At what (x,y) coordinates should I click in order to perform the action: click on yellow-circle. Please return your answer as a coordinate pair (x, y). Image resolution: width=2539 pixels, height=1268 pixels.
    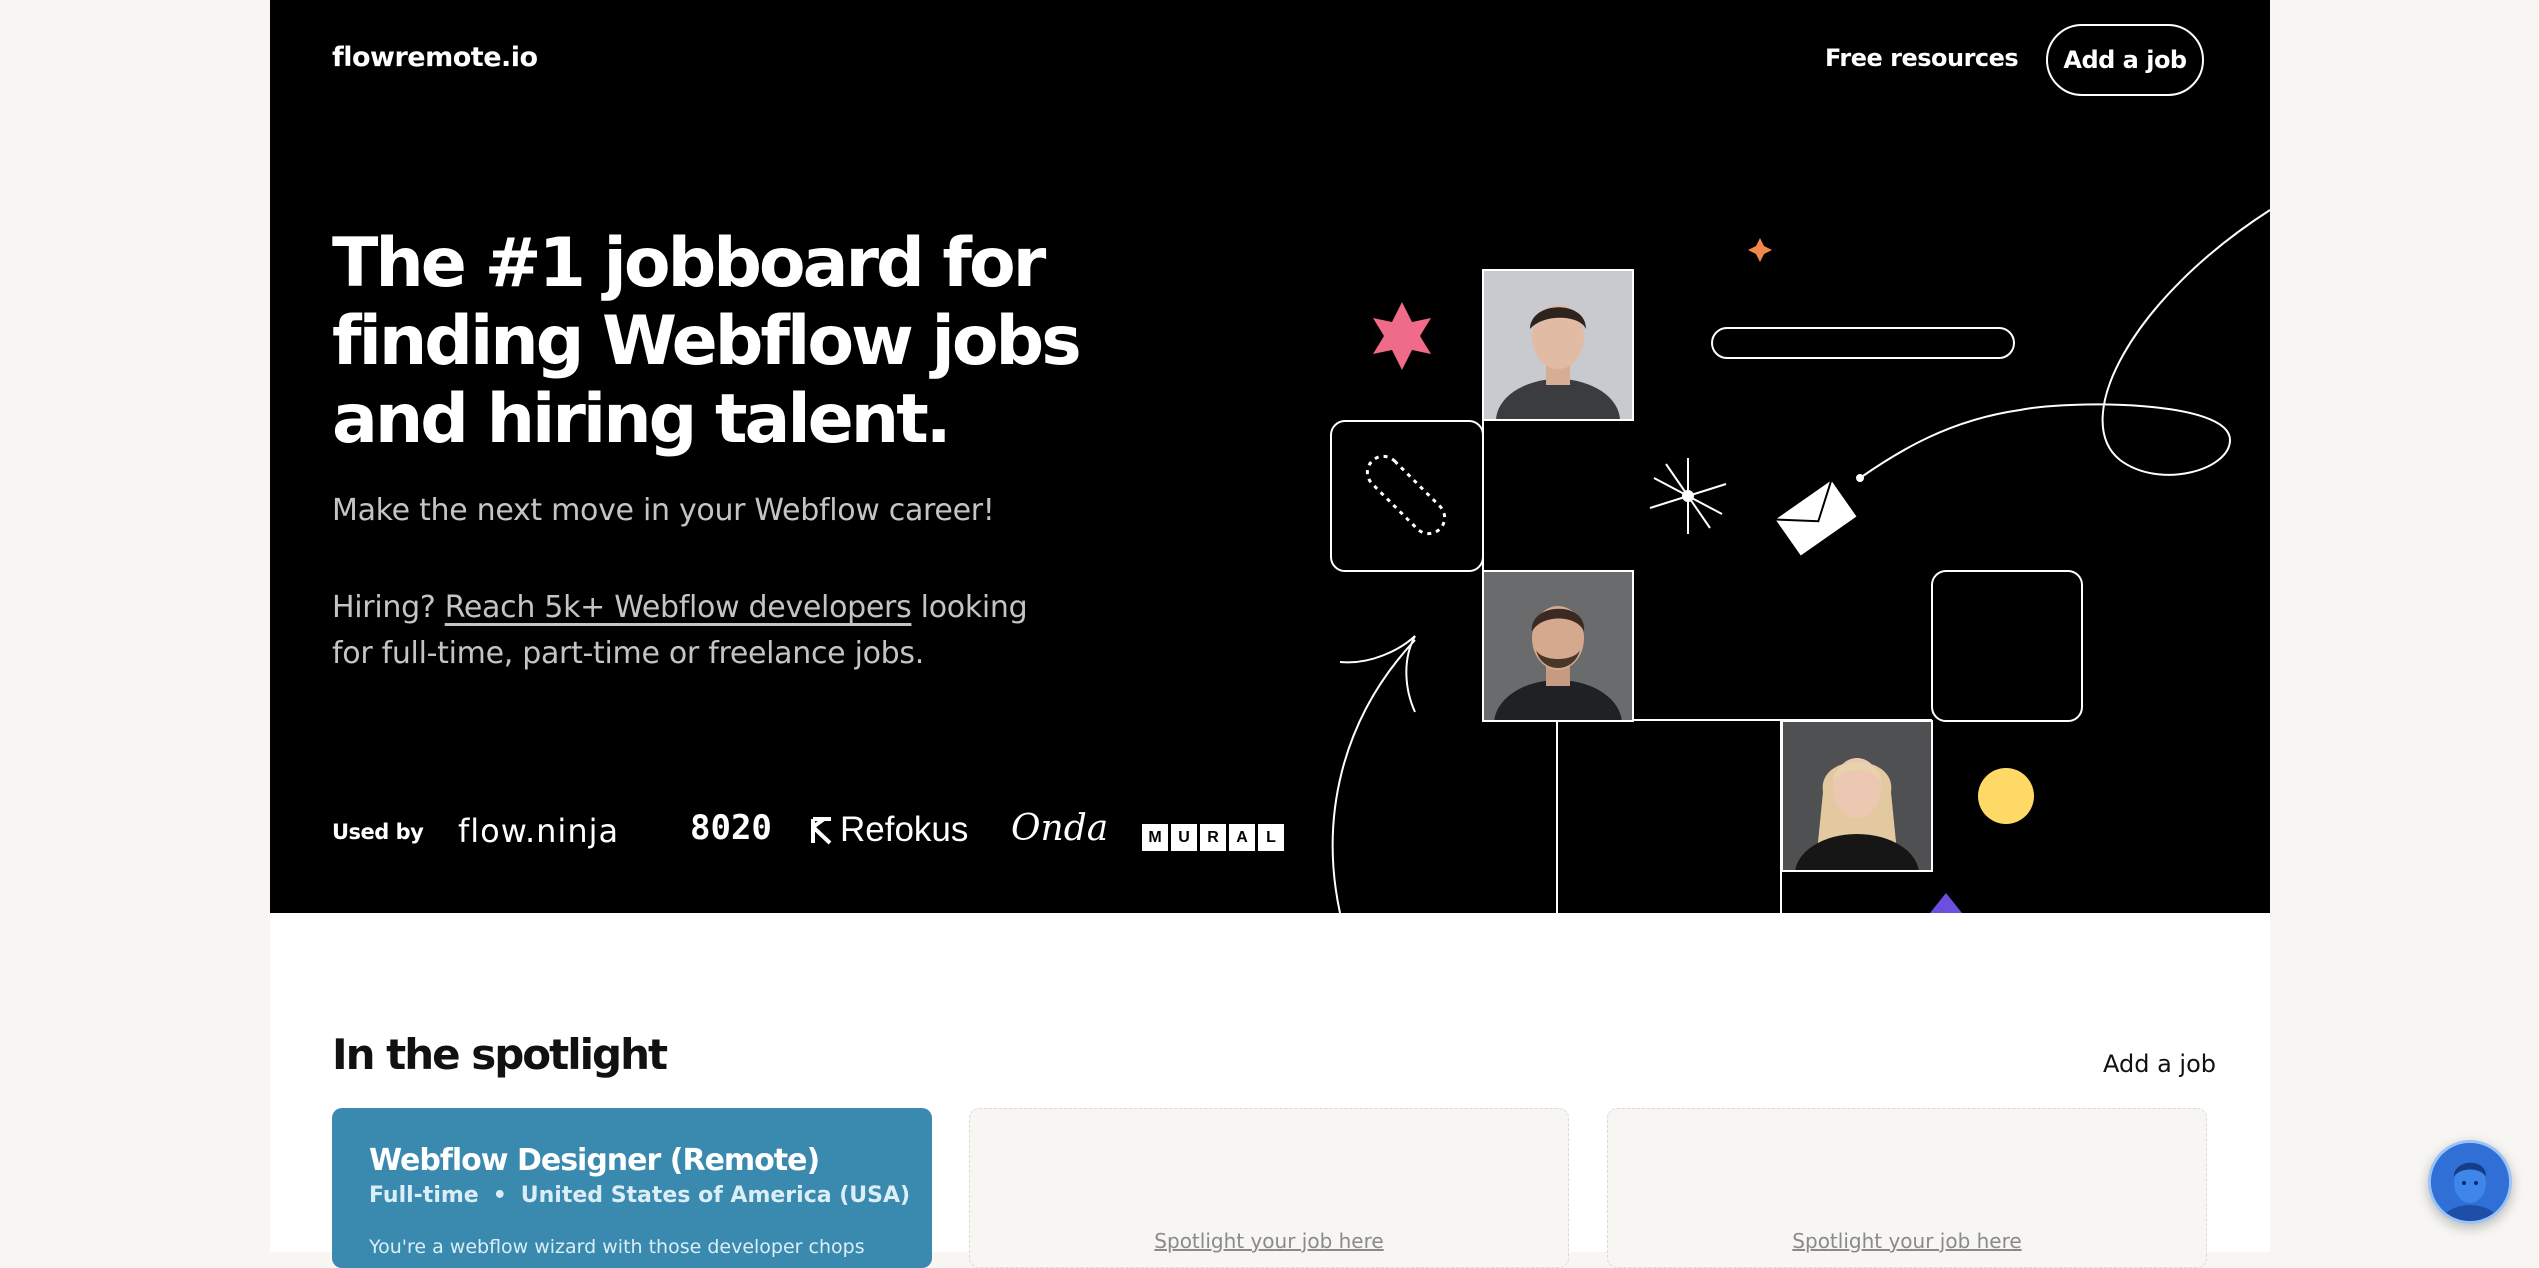
    Looking at the image, I should click on (2006, 796).